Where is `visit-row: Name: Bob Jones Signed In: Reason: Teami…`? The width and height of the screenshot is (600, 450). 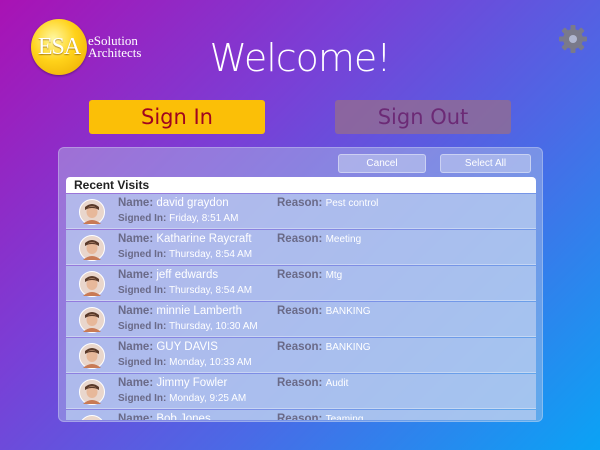 visit-row: Name: Bob Jones Signed In: Reason: Teami… is located at coordinates (301, 415).